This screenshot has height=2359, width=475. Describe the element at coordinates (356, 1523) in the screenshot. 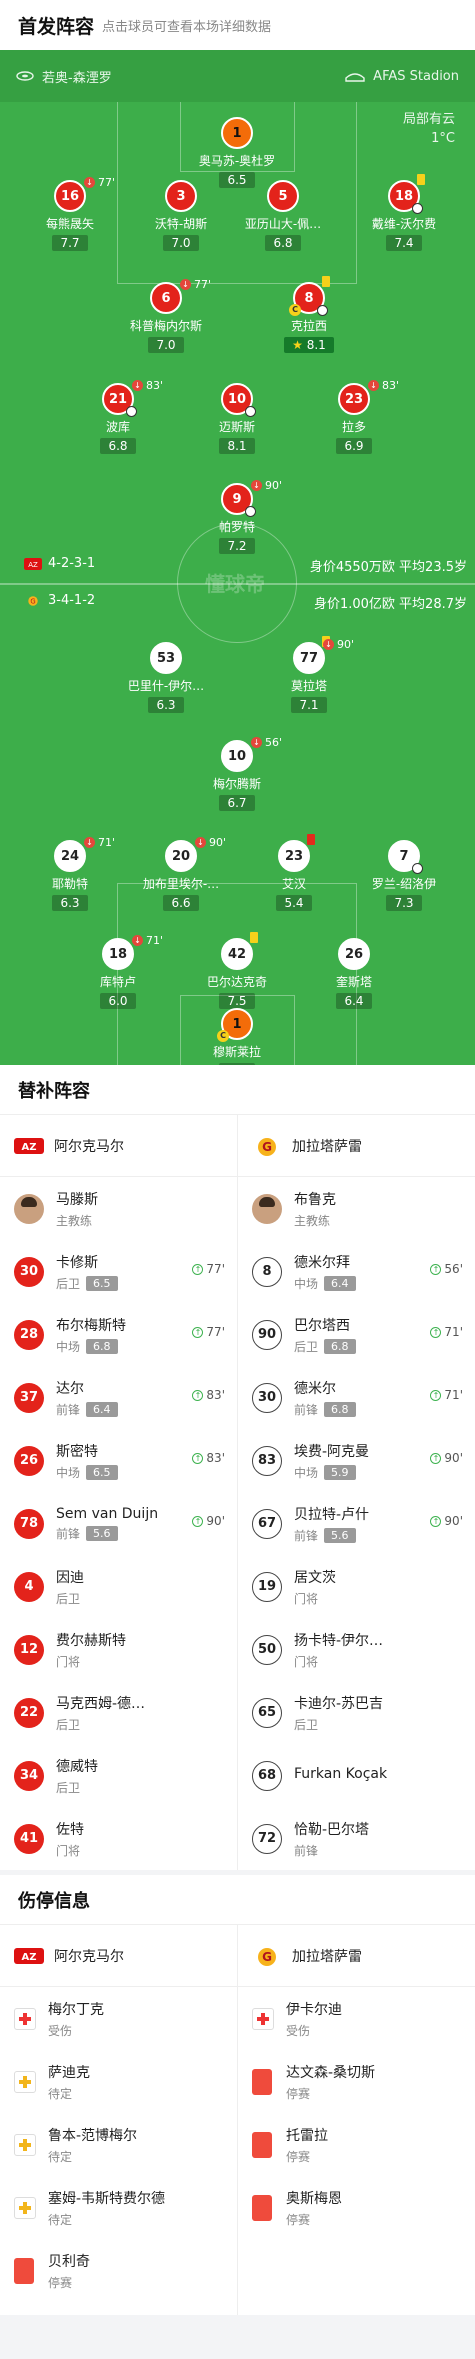

I see `away-sub-player: 67 贝拉特-卢什 前锋 5.6 ↑ 90'` at that location.